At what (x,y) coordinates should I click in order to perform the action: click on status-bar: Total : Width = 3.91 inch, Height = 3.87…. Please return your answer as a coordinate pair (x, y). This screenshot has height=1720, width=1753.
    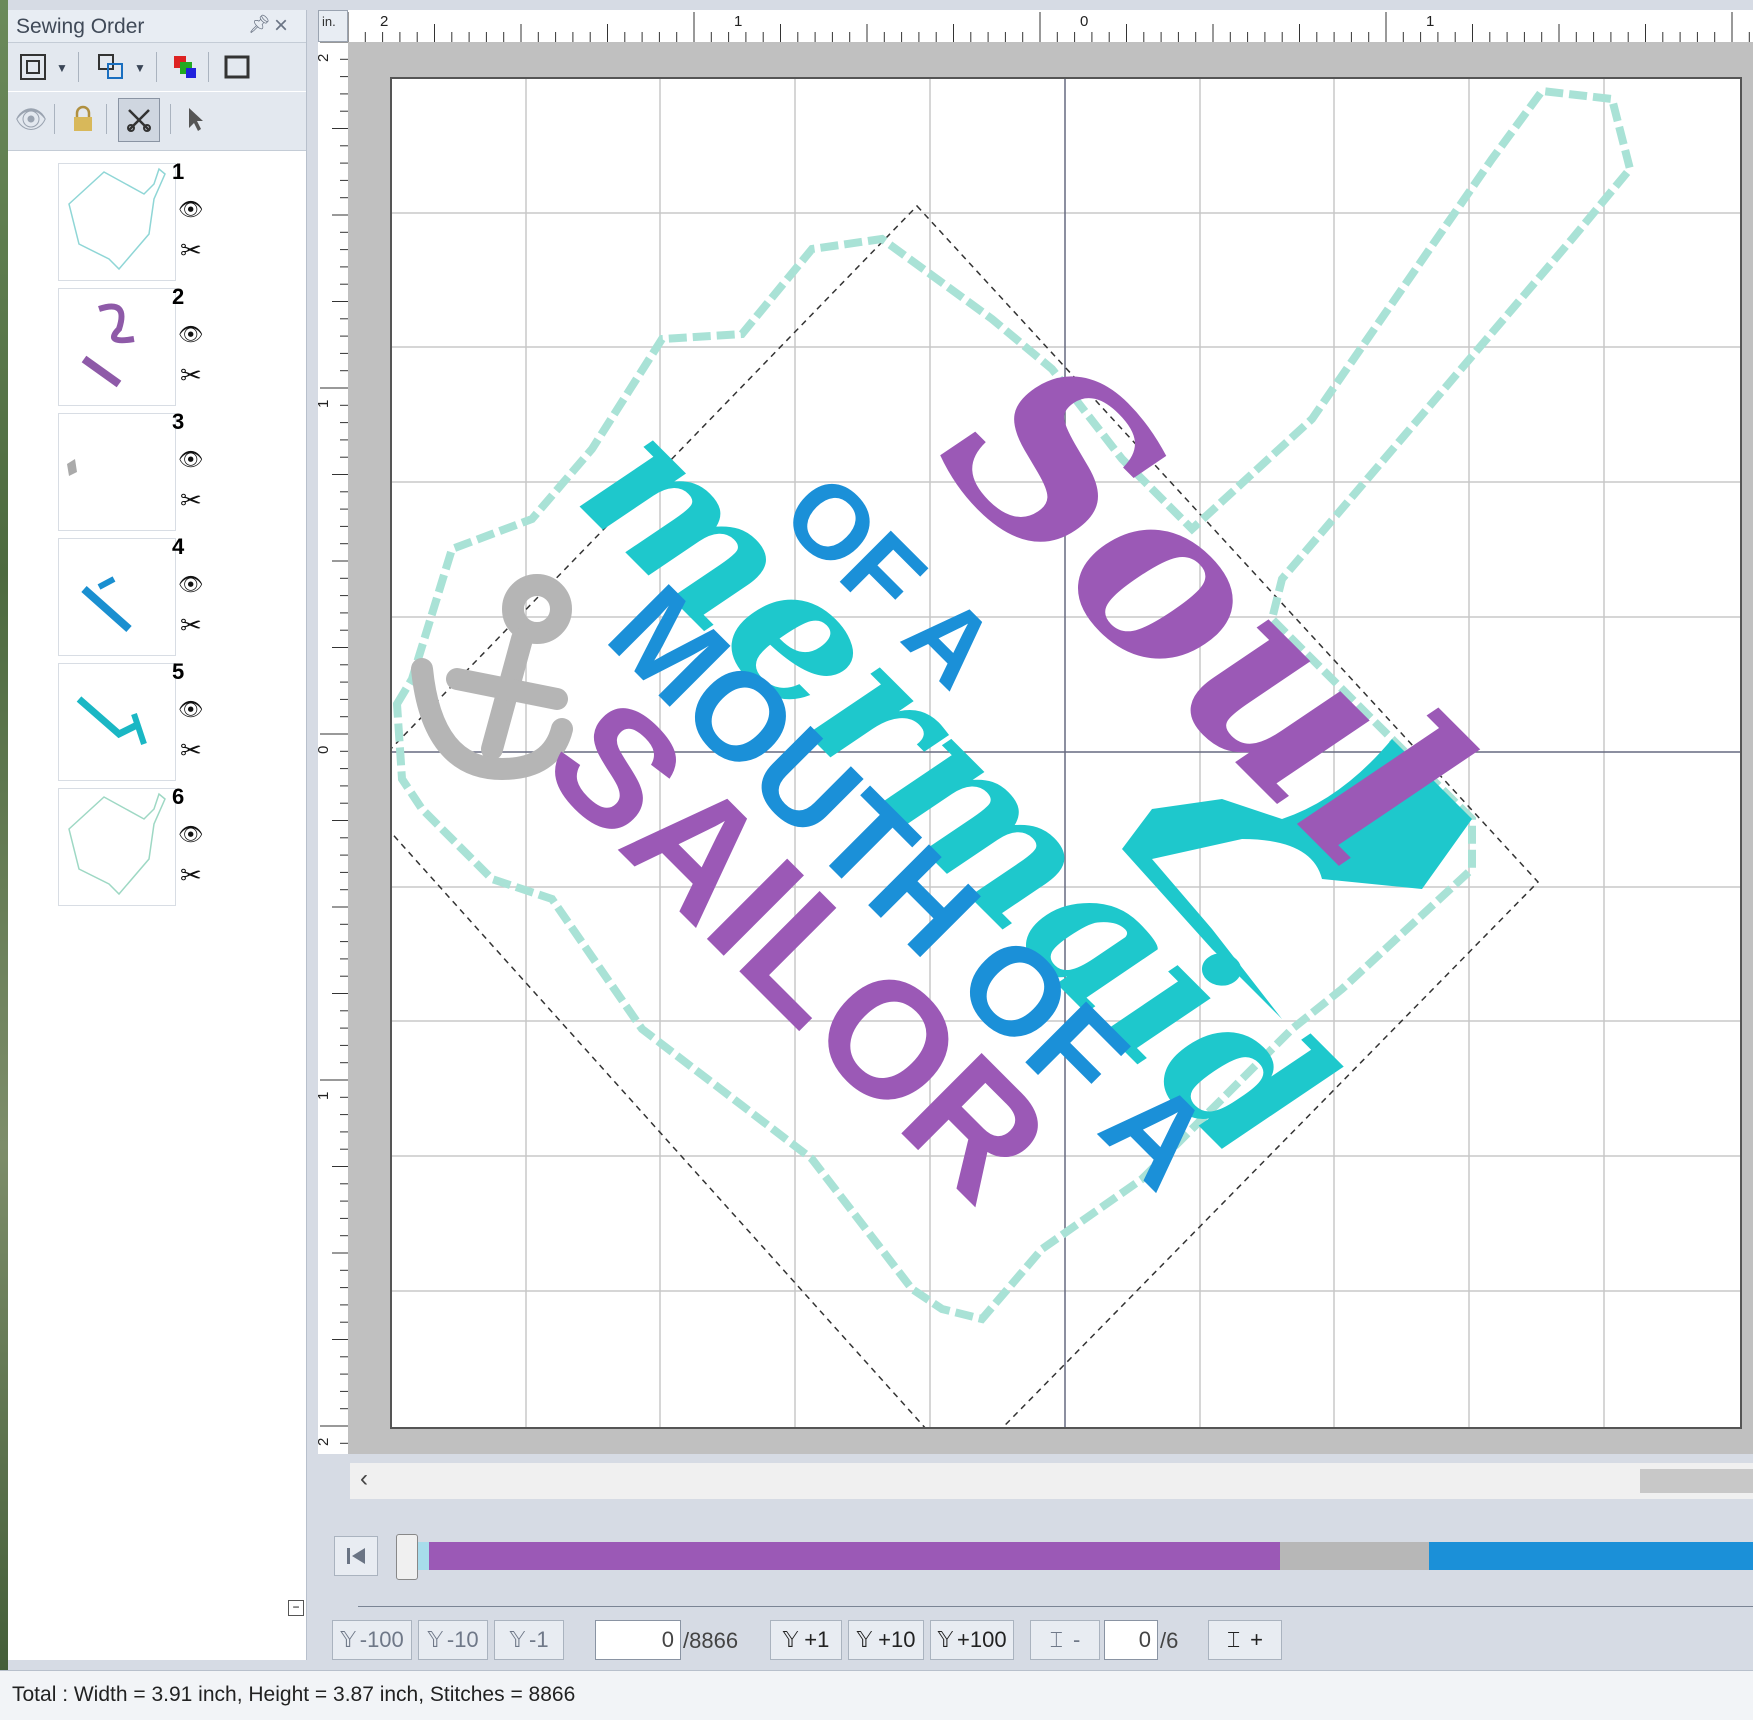
    Looking at the image, I should click on (876, 1695).